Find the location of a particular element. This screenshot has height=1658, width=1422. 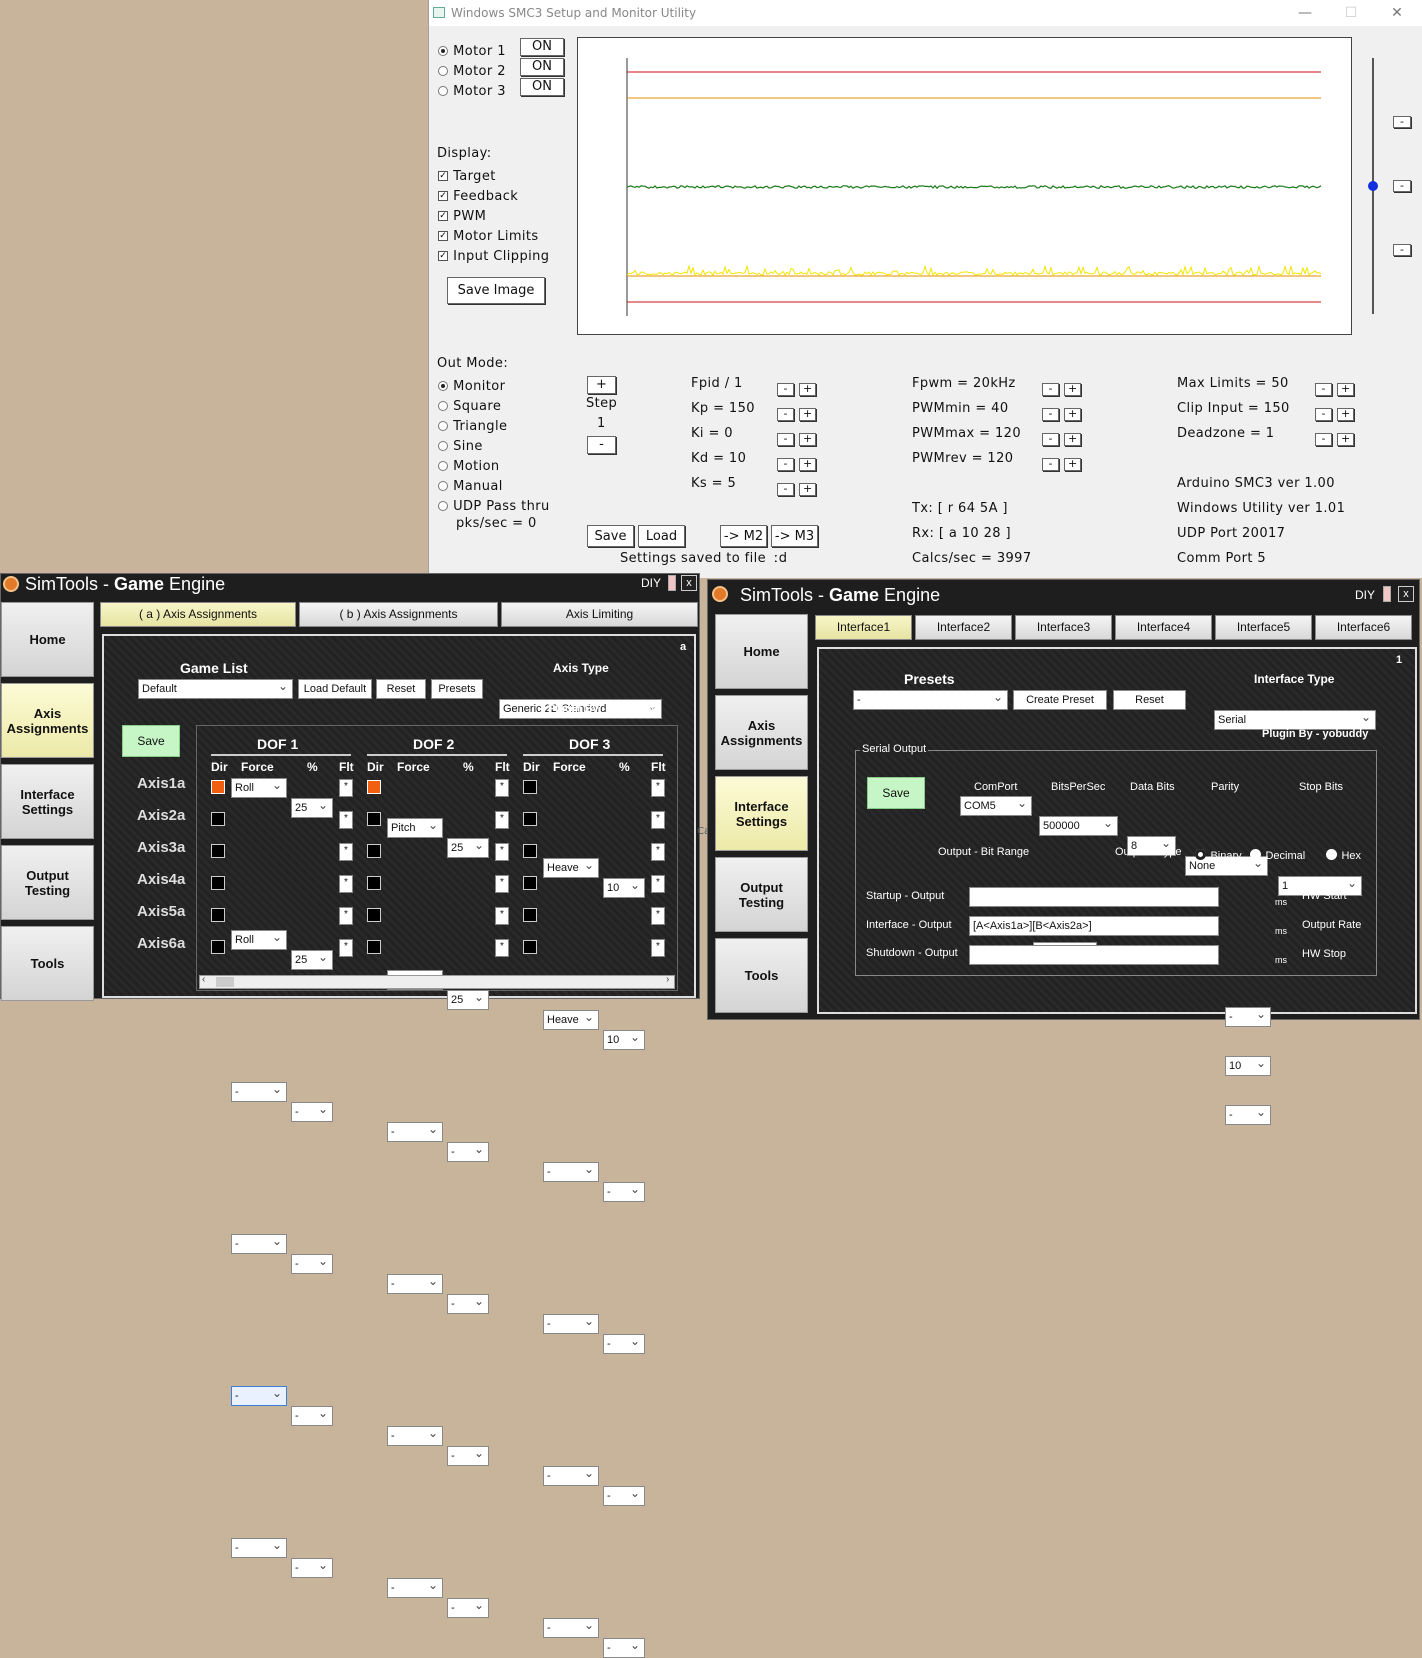

tab-axis-limiting: Axis Limiting is located at coordinates (599, 614).